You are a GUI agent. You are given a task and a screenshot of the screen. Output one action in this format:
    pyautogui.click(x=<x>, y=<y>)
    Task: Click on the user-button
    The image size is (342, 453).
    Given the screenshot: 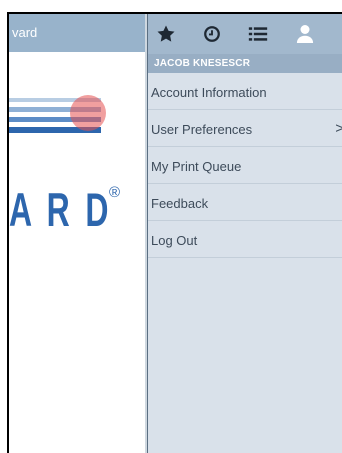 What is the action you would take?
    pyautogui.click(x=305, y=34)
    